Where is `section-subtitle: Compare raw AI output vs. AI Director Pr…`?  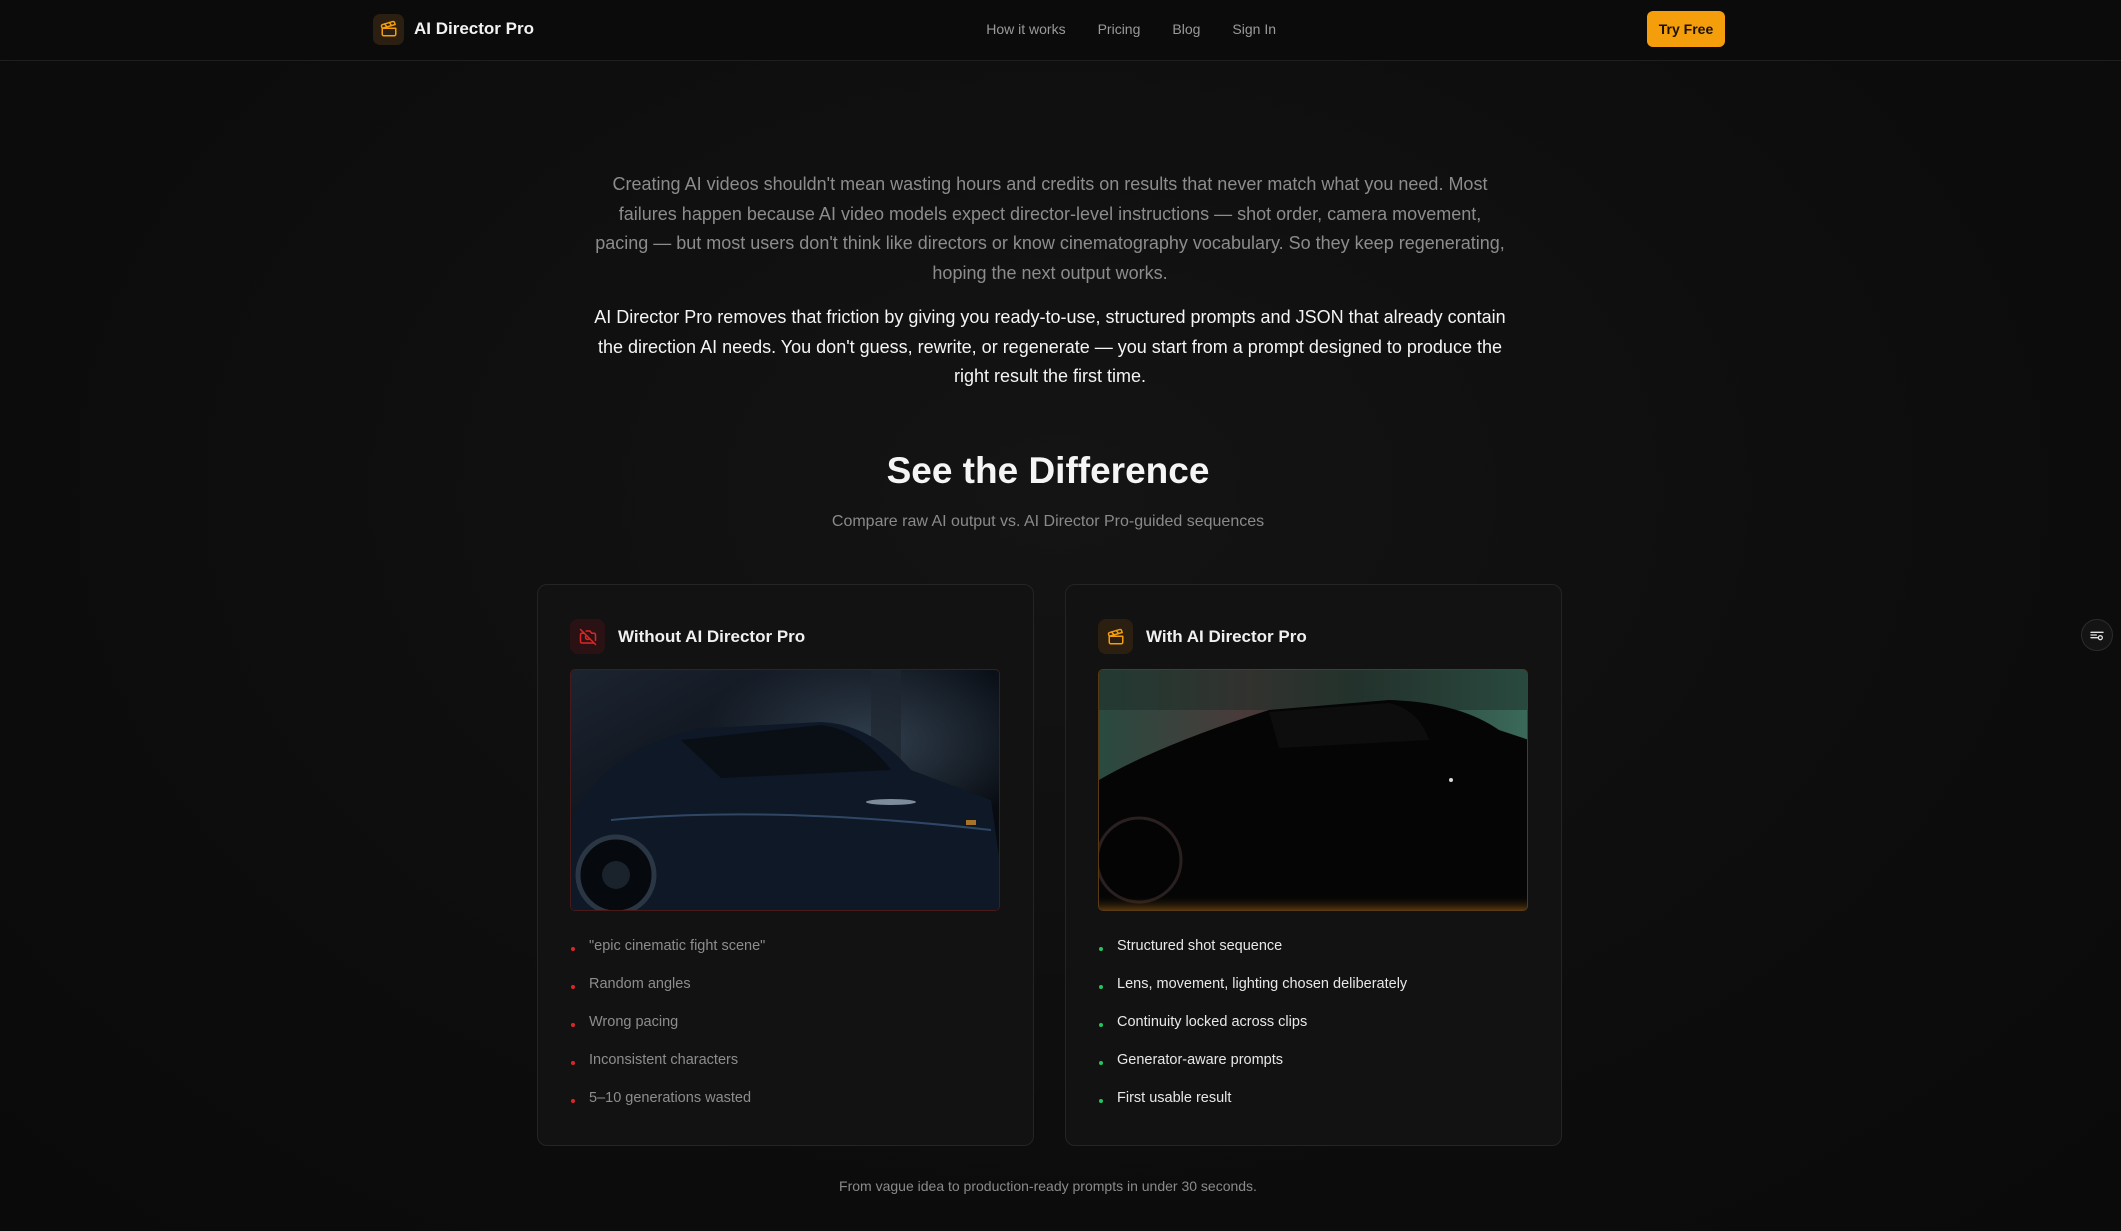
section-subtitle: Compare raw AI output vs. AI Director Pr… is located at coordinates (1048, 521).